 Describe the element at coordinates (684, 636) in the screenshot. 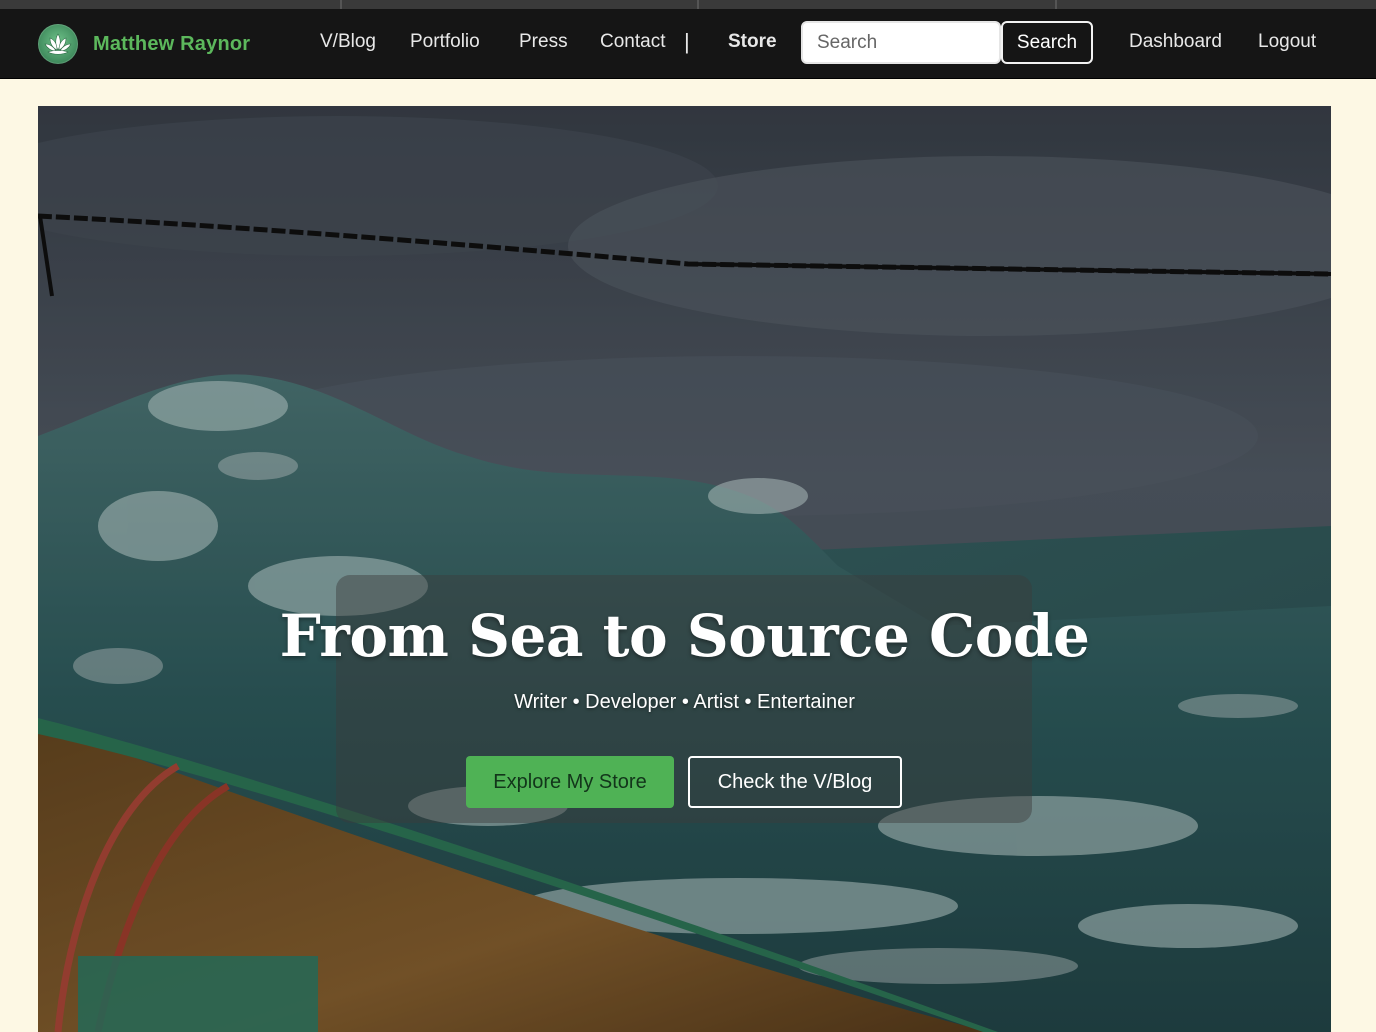

I see `hero-title: From Sea to Source Code` at that location.